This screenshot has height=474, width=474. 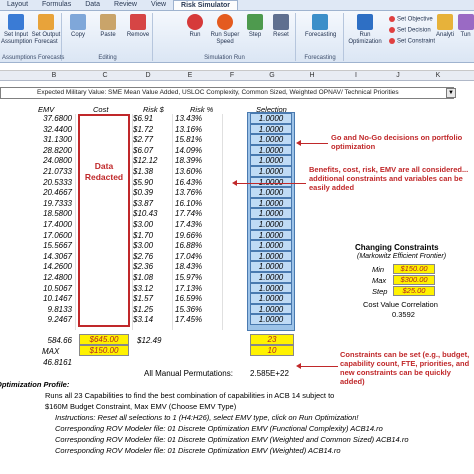 What do you see at coordinates (197, 225) in the screenshot?
I see `risk-pct-cell: 17.43%` at bounding box center [197, 225].